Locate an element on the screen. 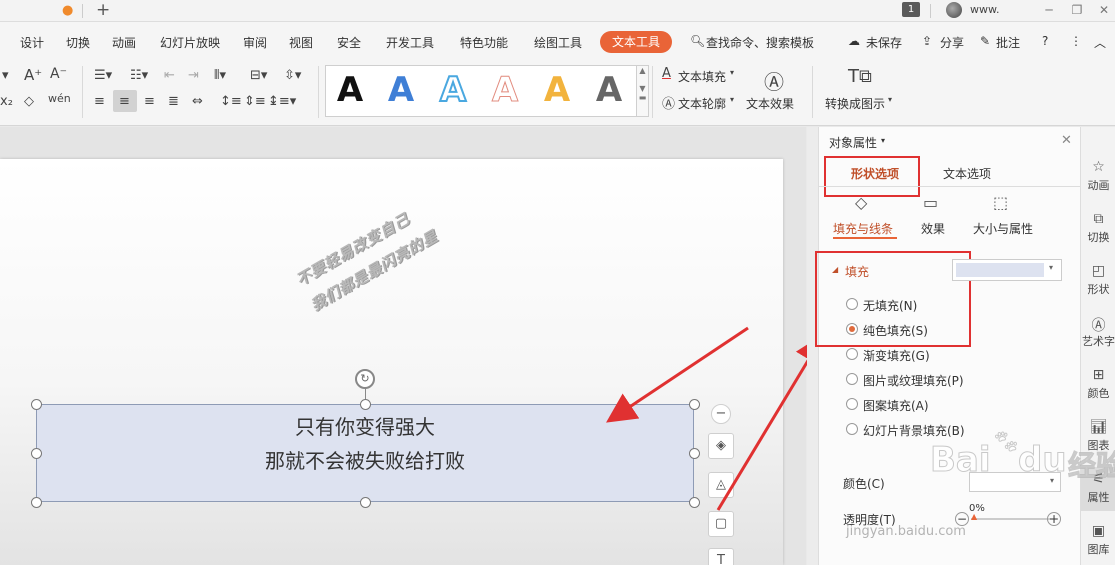 The image size is (1115, 565). radio-picture-fill is located at coordinates (852, 379).